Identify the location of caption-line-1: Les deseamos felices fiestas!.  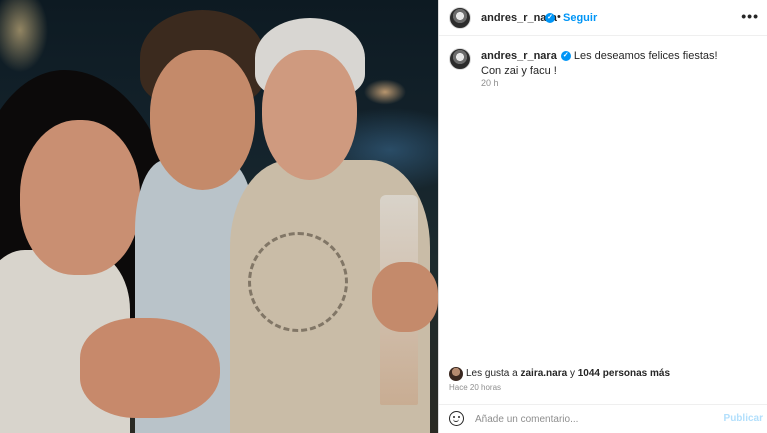
(645, 56).